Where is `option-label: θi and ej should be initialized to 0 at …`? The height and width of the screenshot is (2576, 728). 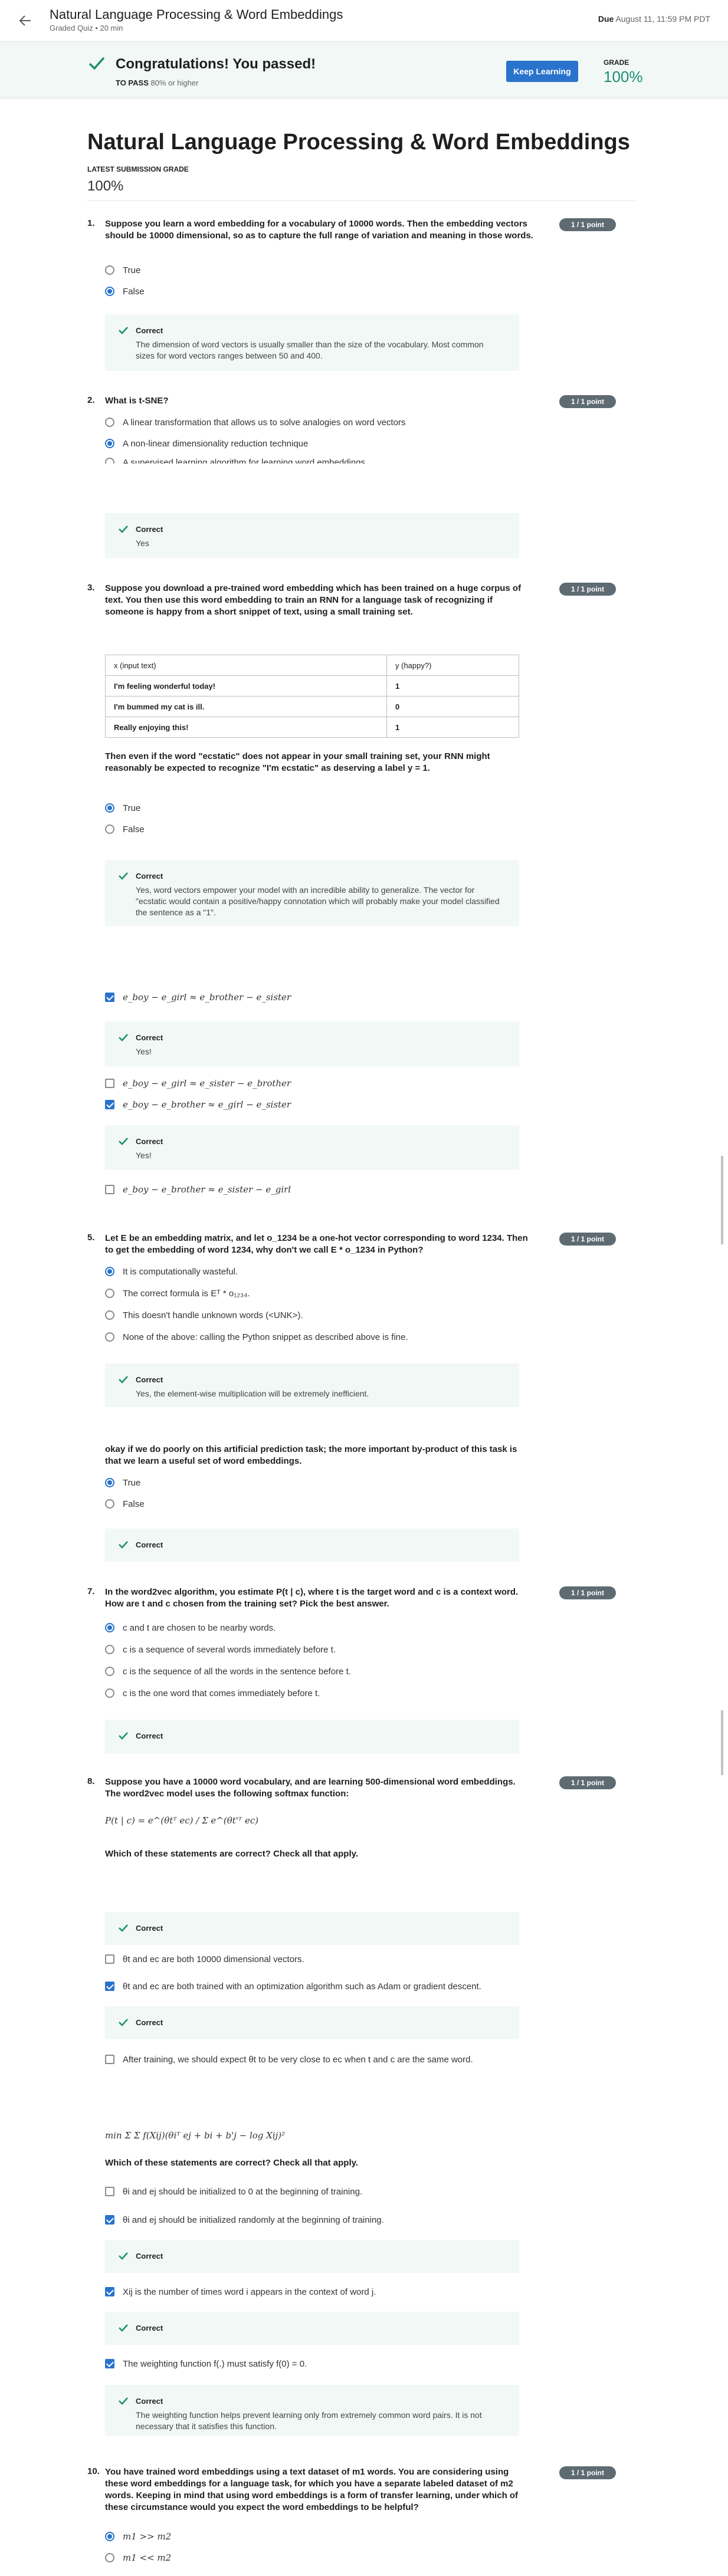
option-label: θi and ej should be initialized to 0 at … is located at coordinates (243, 2192).